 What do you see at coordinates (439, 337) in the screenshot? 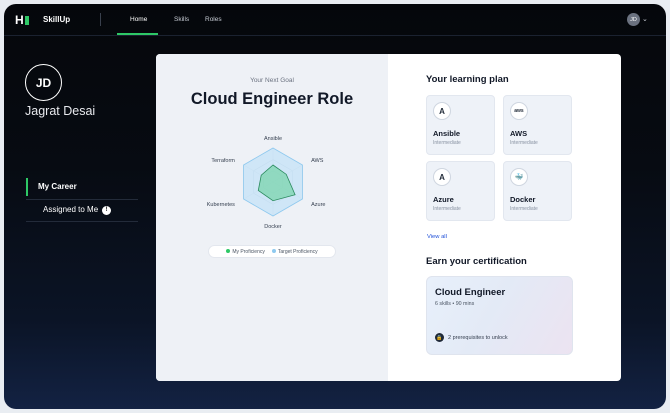
I see `lock-icon: 🔒` at bounding box center [439, 337].